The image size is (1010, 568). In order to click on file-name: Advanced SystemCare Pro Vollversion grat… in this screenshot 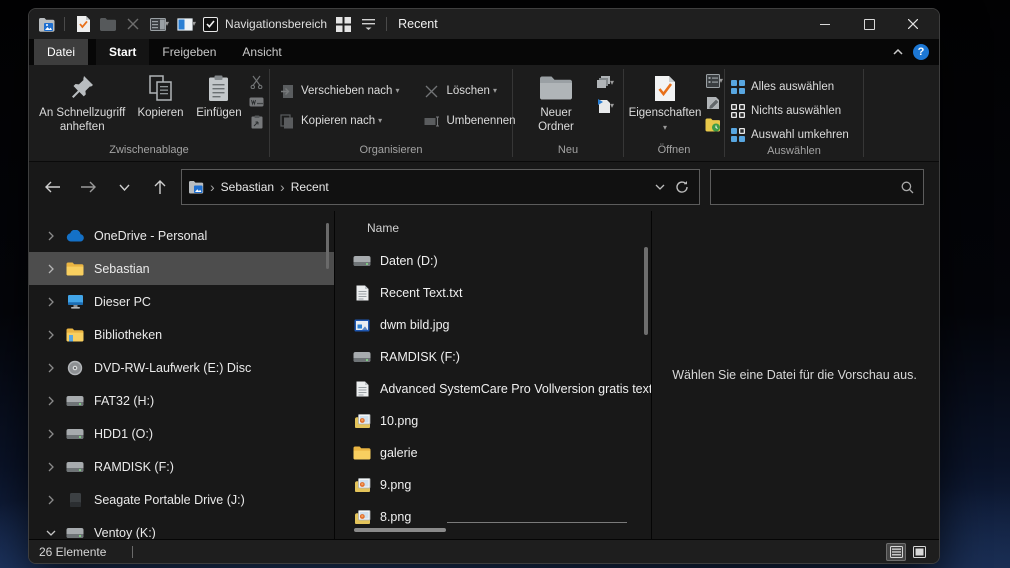, I will do `click(516, 389)`.